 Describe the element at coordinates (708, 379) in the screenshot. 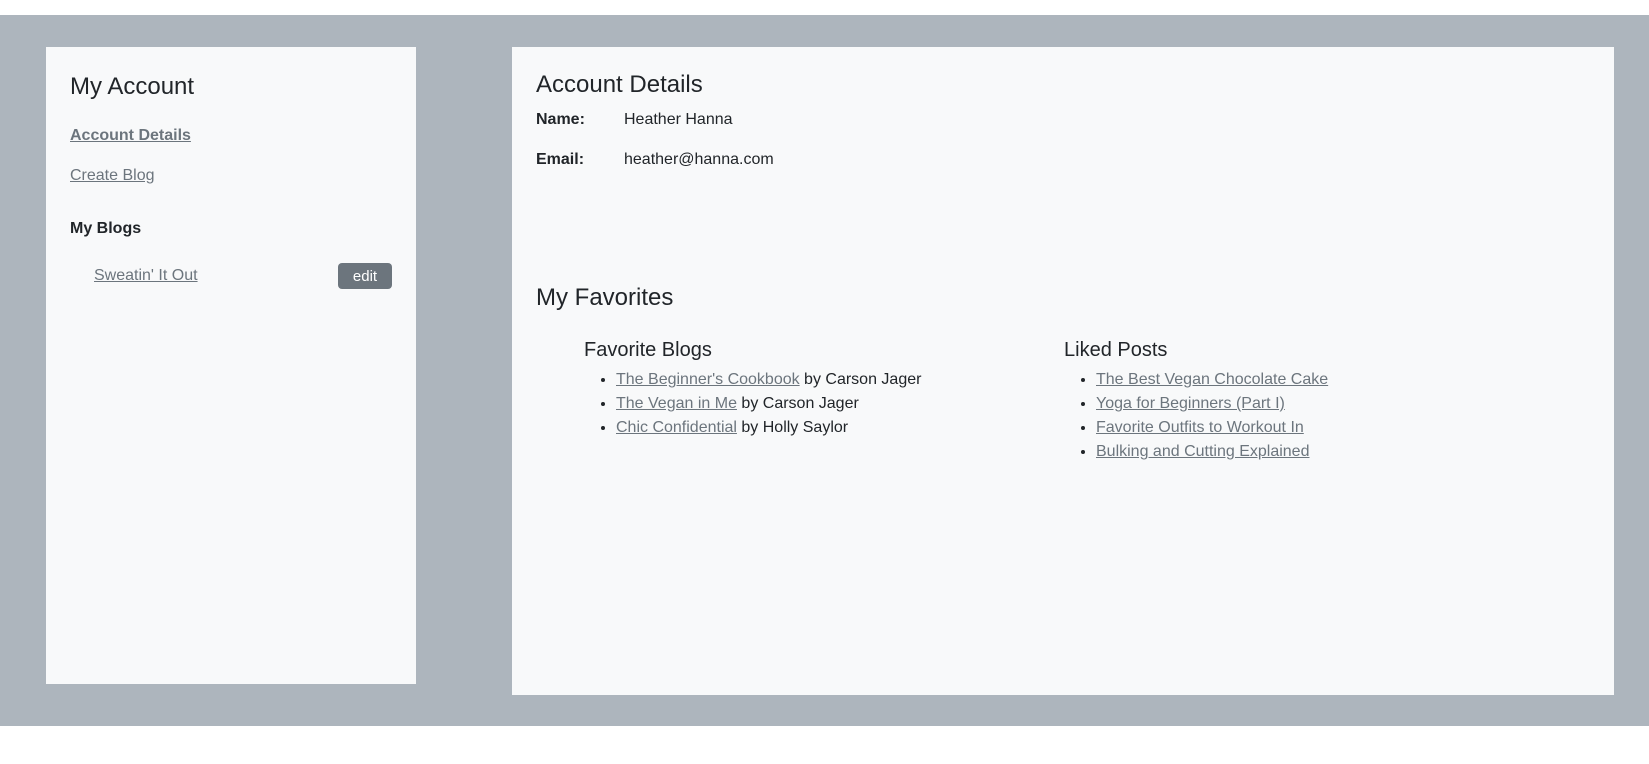

I see `favorite-blog-link: The Beginner's Cookbook` at that location.